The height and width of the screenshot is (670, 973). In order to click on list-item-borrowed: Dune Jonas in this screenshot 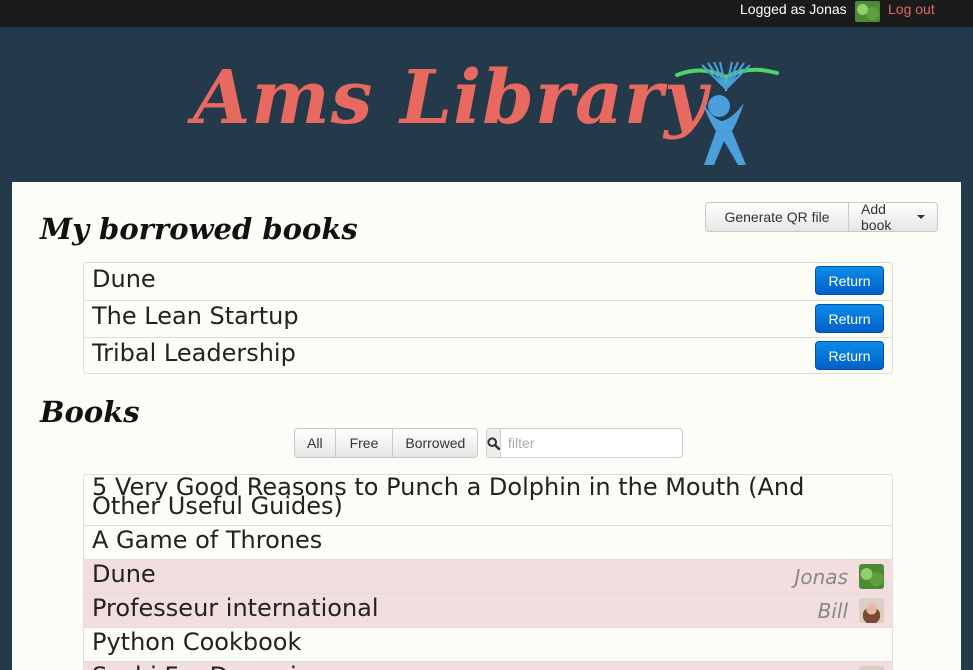, I will do `click(488, 576)`.